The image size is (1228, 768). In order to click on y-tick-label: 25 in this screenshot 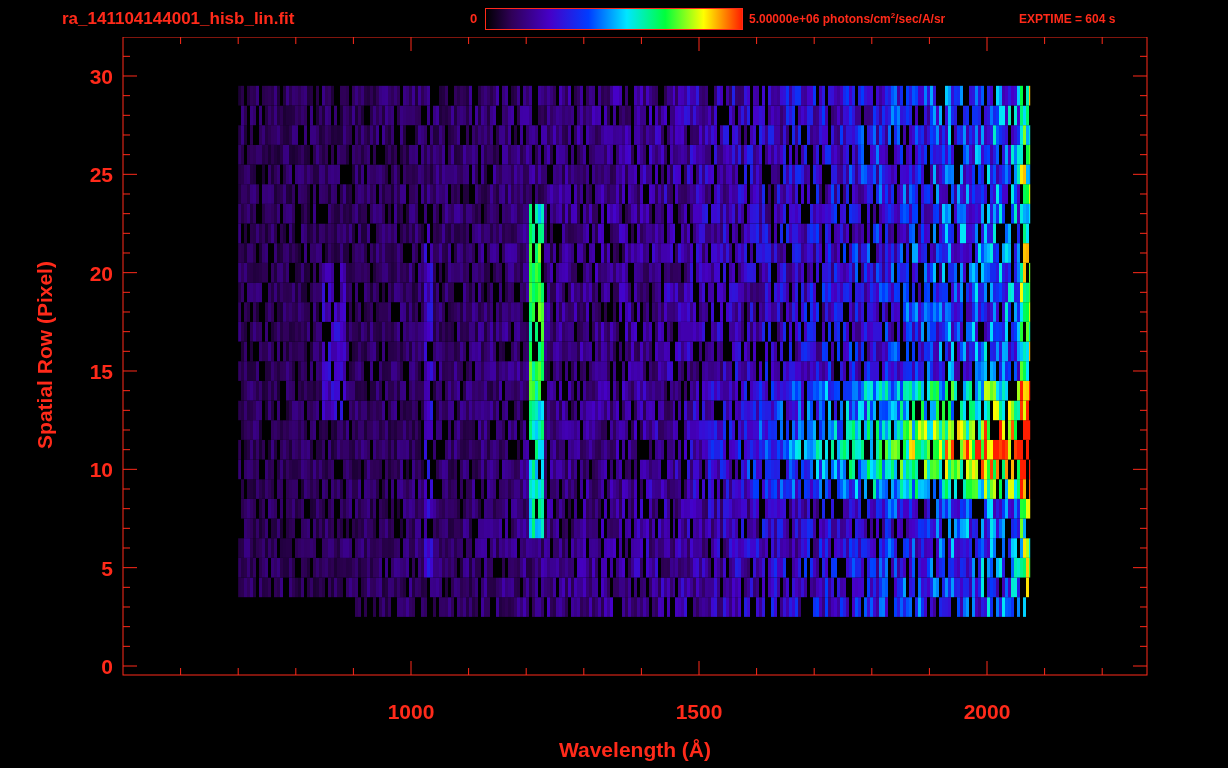, I will do `click(101, 175)`.